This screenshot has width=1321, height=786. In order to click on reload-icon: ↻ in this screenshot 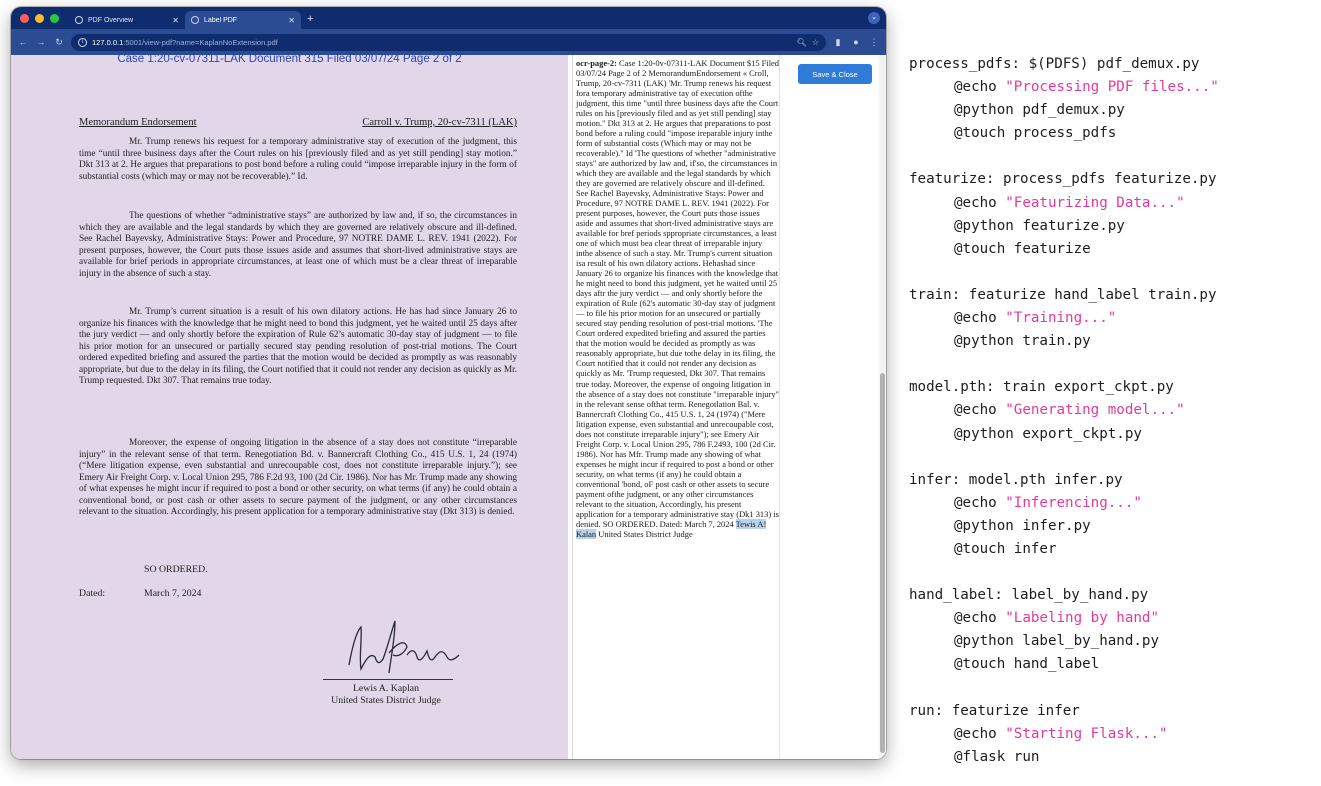, I will do `click(59, 42)`.